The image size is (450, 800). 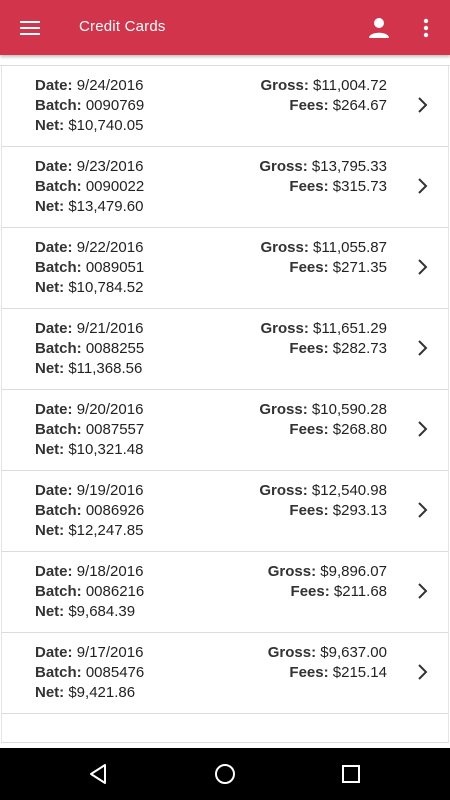 What do you see at coordinates (359, 267) in the screenshot?
I see `fees-value: $271.35` at bounding box center [359, 267].